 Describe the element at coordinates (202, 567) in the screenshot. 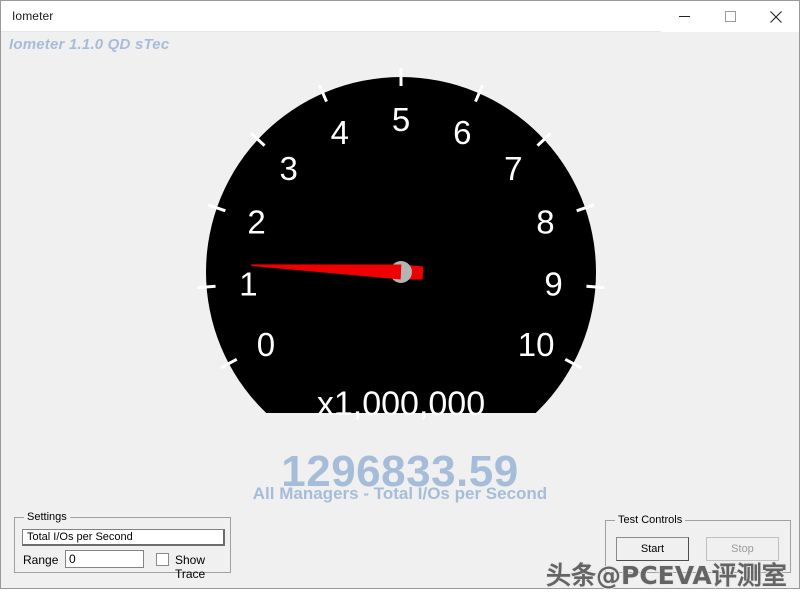

I see `show-trace-label: Show Trace` at that location.